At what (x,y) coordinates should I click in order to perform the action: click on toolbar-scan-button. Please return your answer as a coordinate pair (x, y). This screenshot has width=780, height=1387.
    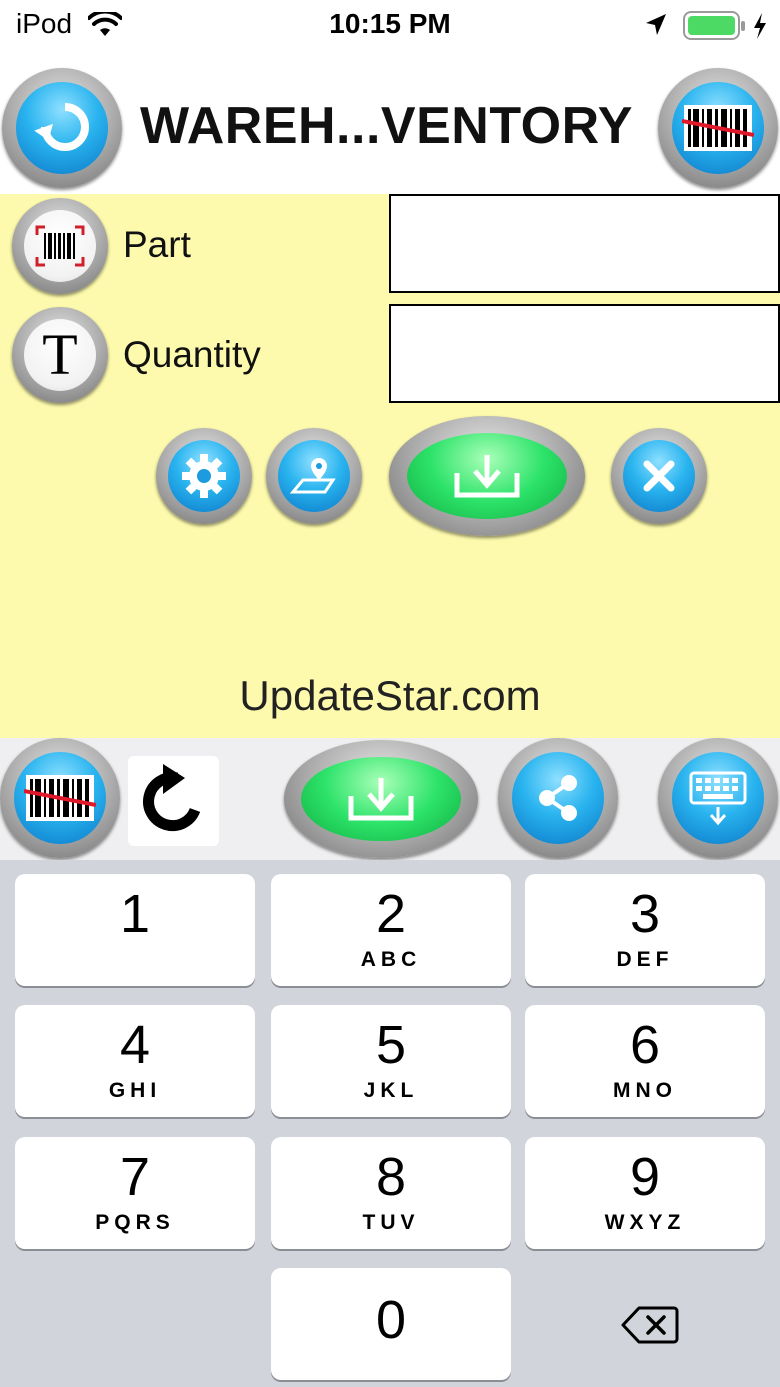
    Looking at the image, I should click on (60, 798).